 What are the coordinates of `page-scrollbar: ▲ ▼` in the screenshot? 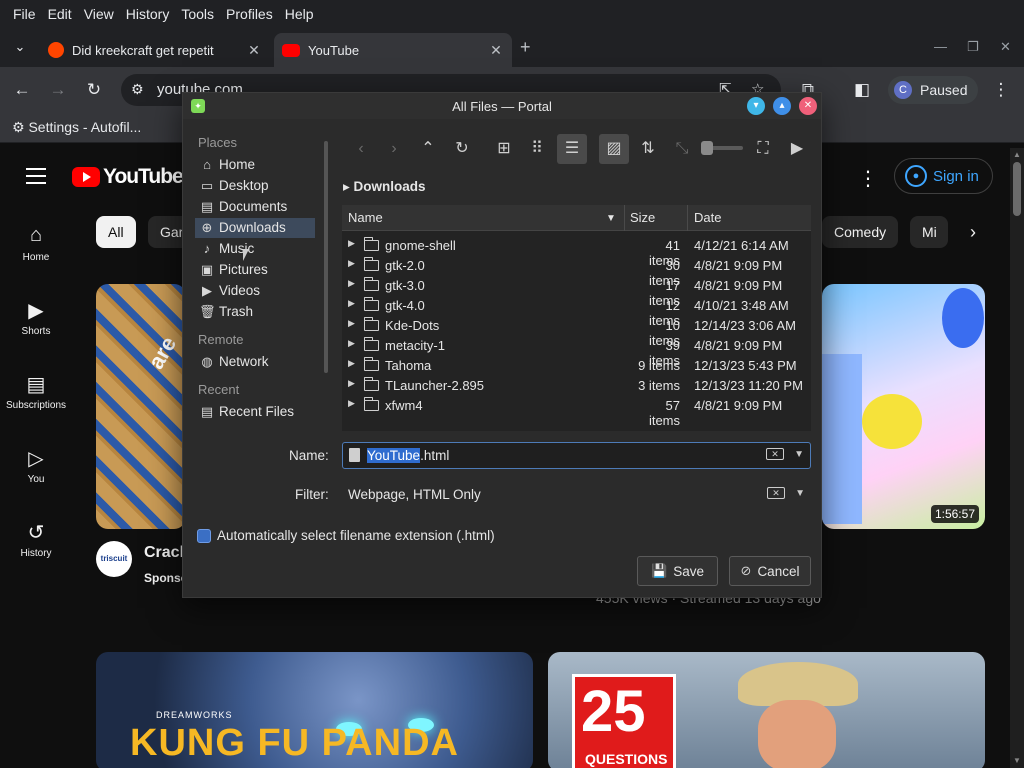 It's located at (1017, 458).